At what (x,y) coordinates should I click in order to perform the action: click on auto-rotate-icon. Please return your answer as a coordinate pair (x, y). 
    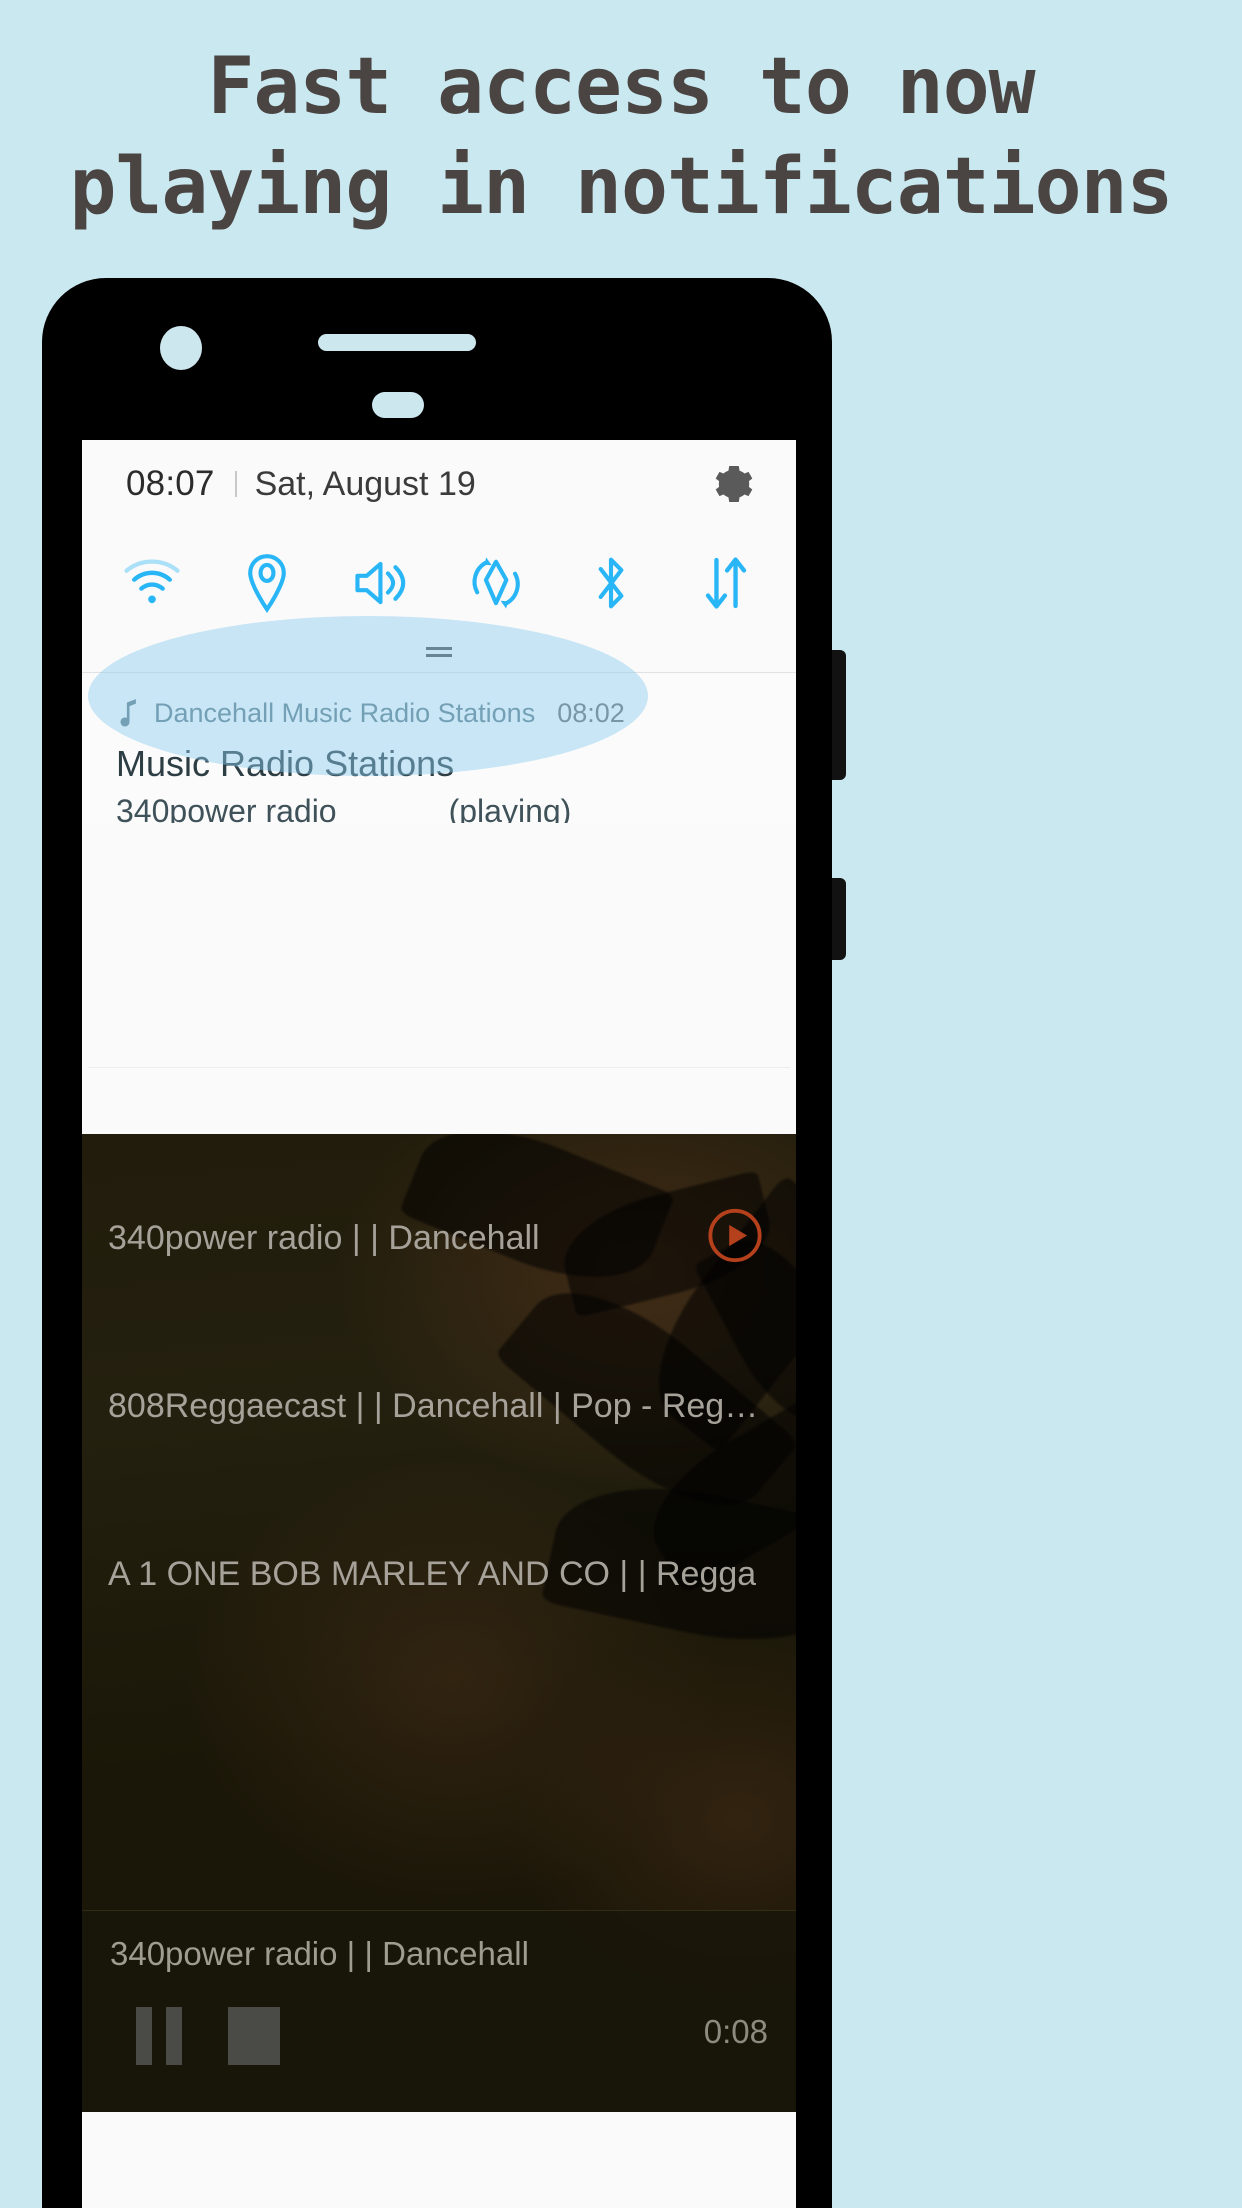
    Looking at the image, I should click on (496, 583).